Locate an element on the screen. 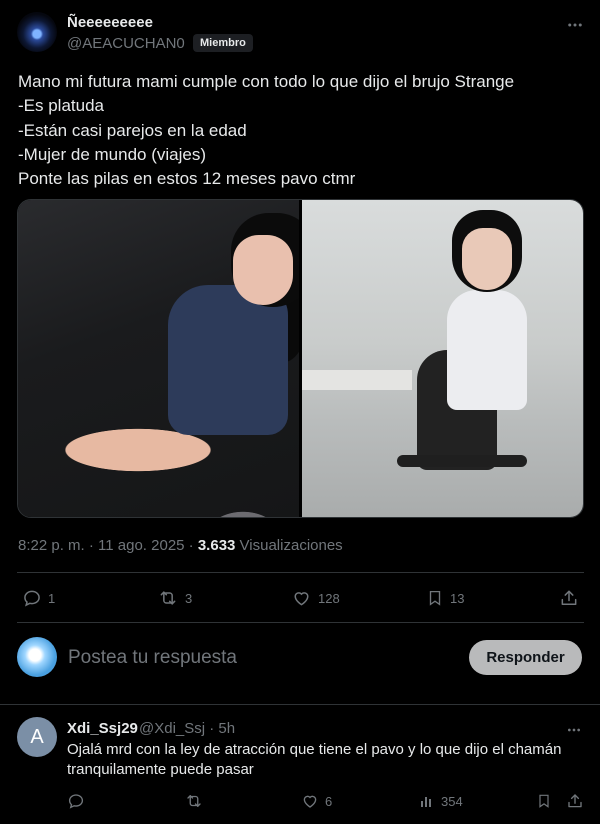  responder-button: Responder is located at coordinates (525, 657).